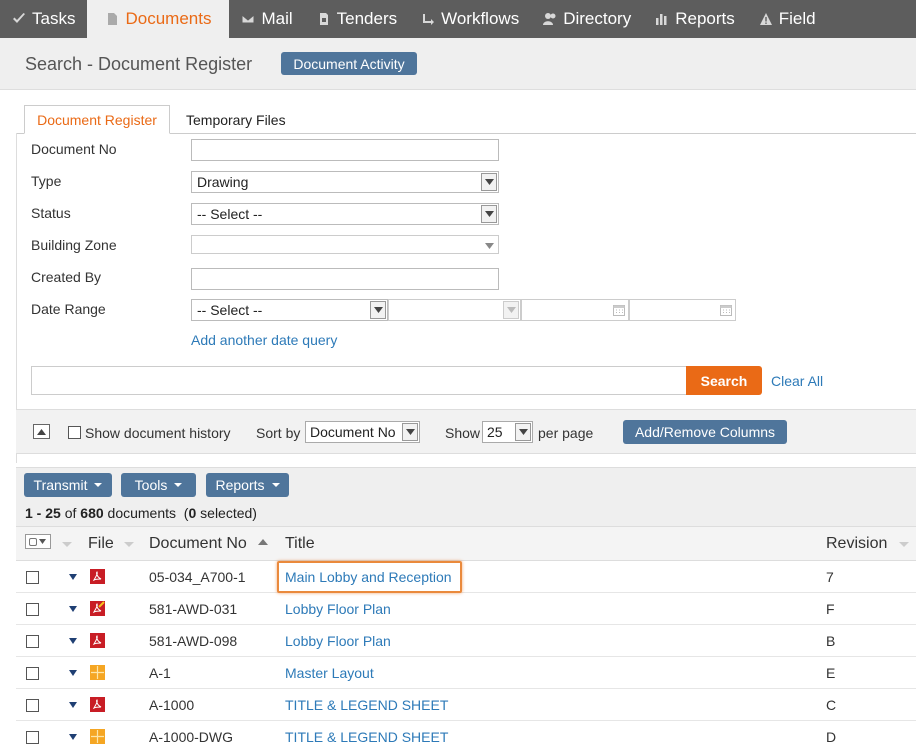  Describe the element at coordinates (466, 609) in the screenshot. I see `table-row: 581-AWD-031 Lobby Floor Plan F` at that location.